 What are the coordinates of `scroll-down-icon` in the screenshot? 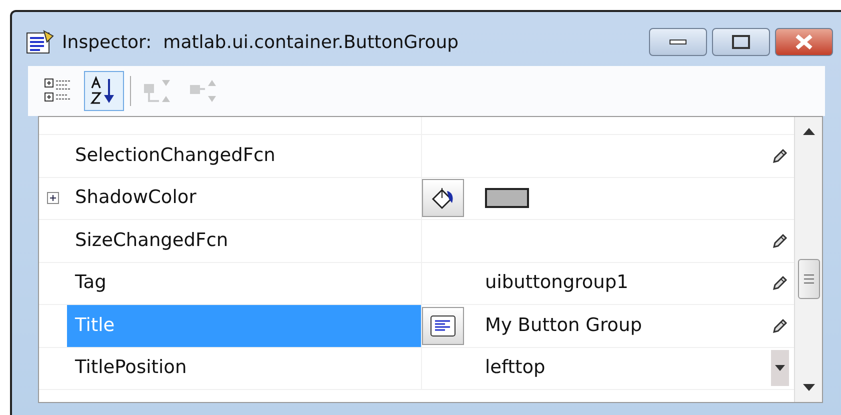 It's located at (808, 388).